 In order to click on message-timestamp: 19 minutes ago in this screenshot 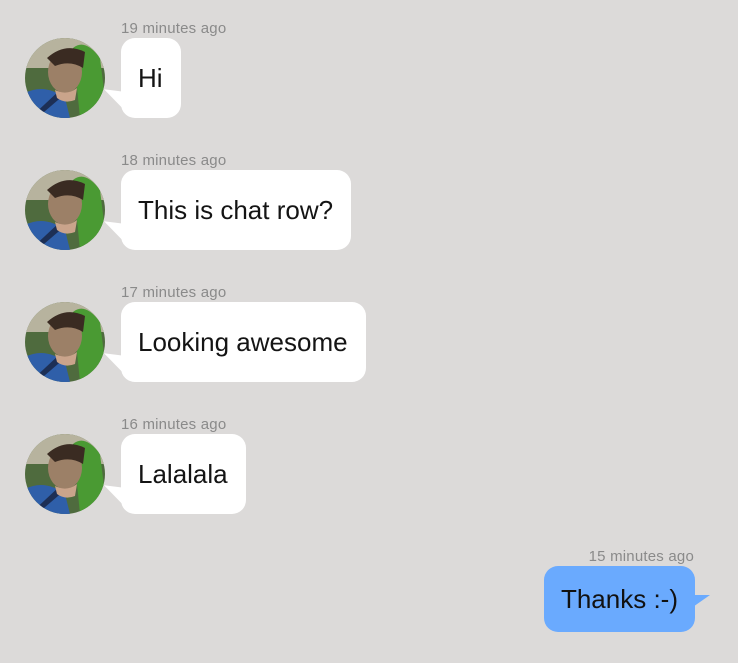, I will do `click(174, 28)`.